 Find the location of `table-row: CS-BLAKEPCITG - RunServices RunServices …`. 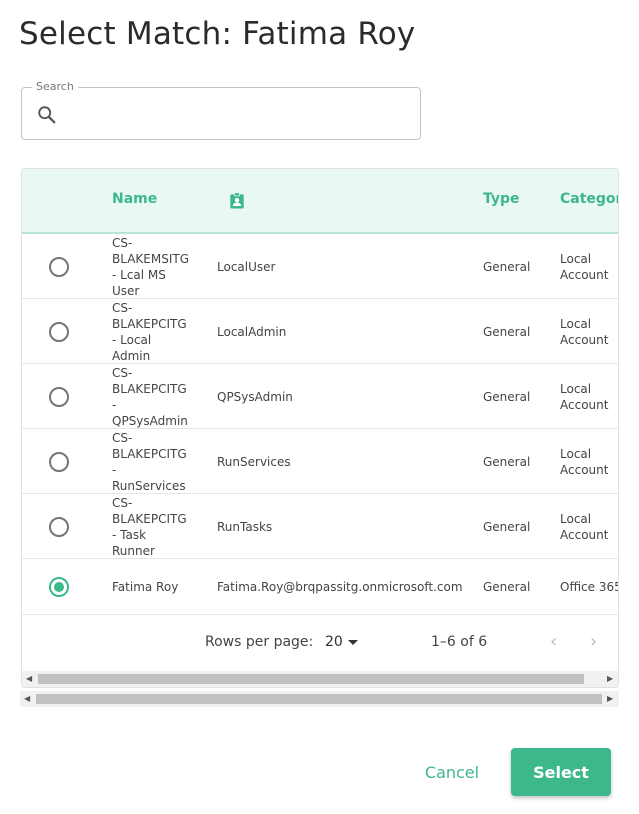

table-row: CS-BLAKEPCITG - RunServices RunServices … is located at coordinates (320, 461).